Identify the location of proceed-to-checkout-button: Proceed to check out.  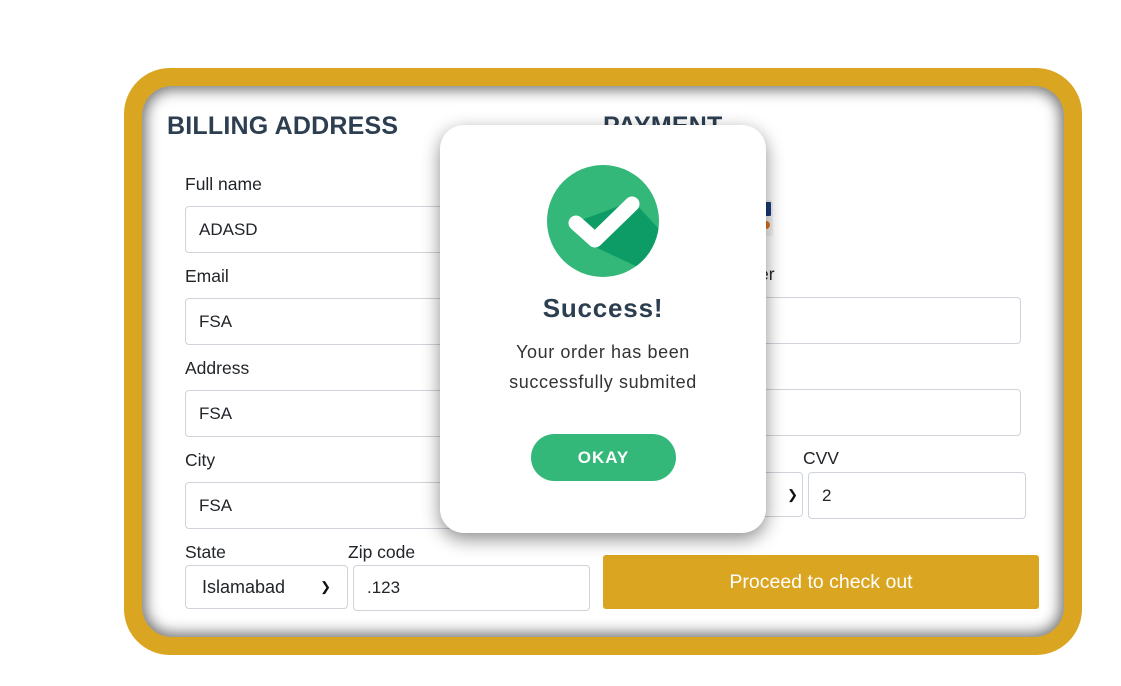
(821, 582).